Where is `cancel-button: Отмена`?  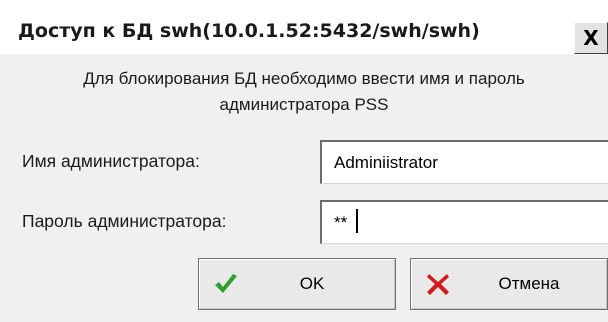 cancel-button: Отмена is located at coordinates (509, 284).